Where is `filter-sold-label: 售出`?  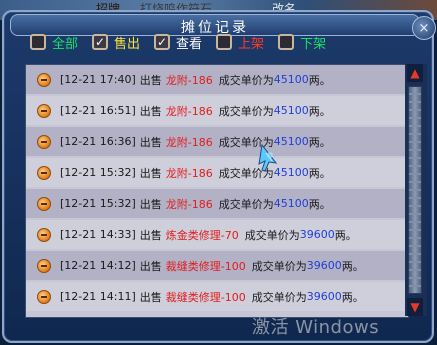
filter-sold-label: 售出 is located at coordinates (127, 44).